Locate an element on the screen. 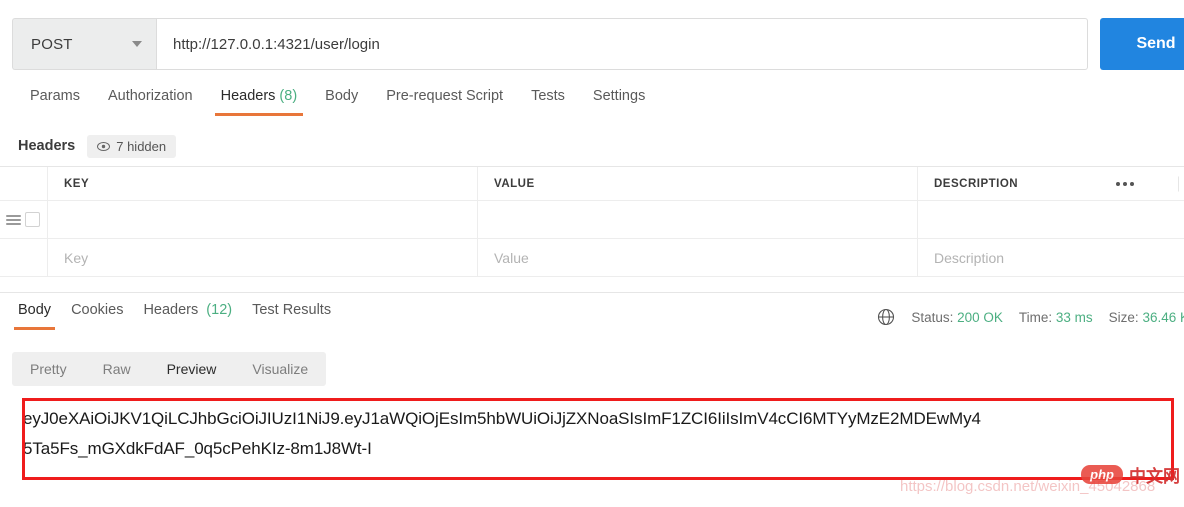 Image resolution: width=1184 pixels, height=507 pixels. response-tab-cookies-label: Cookies is located at coordinates (97, 310).